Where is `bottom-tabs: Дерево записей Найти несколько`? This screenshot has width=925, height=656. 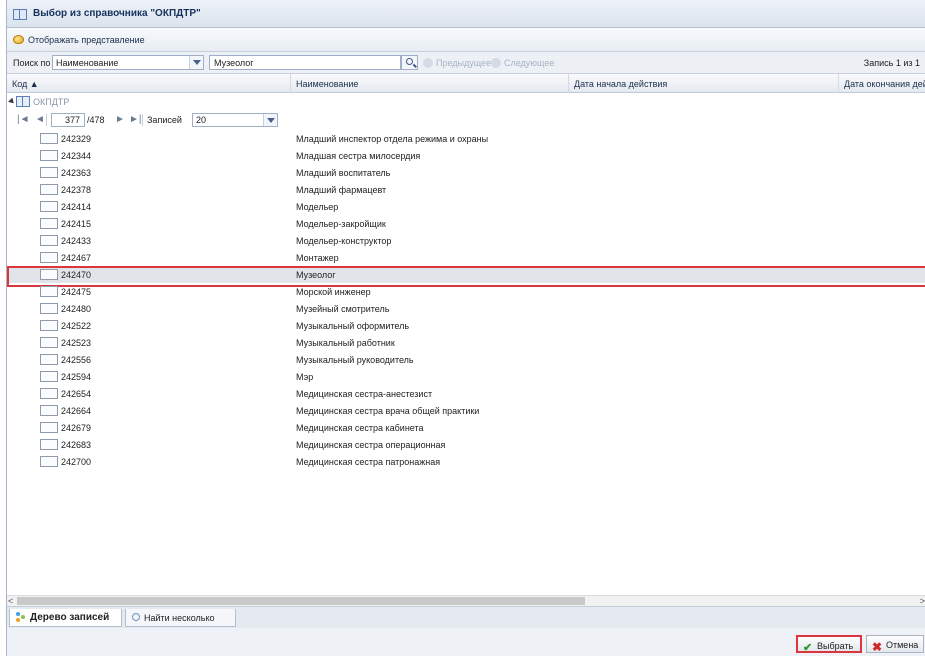 bottom-tabs: Дерево записей Найти несколько is located at coordinates (466, 617).